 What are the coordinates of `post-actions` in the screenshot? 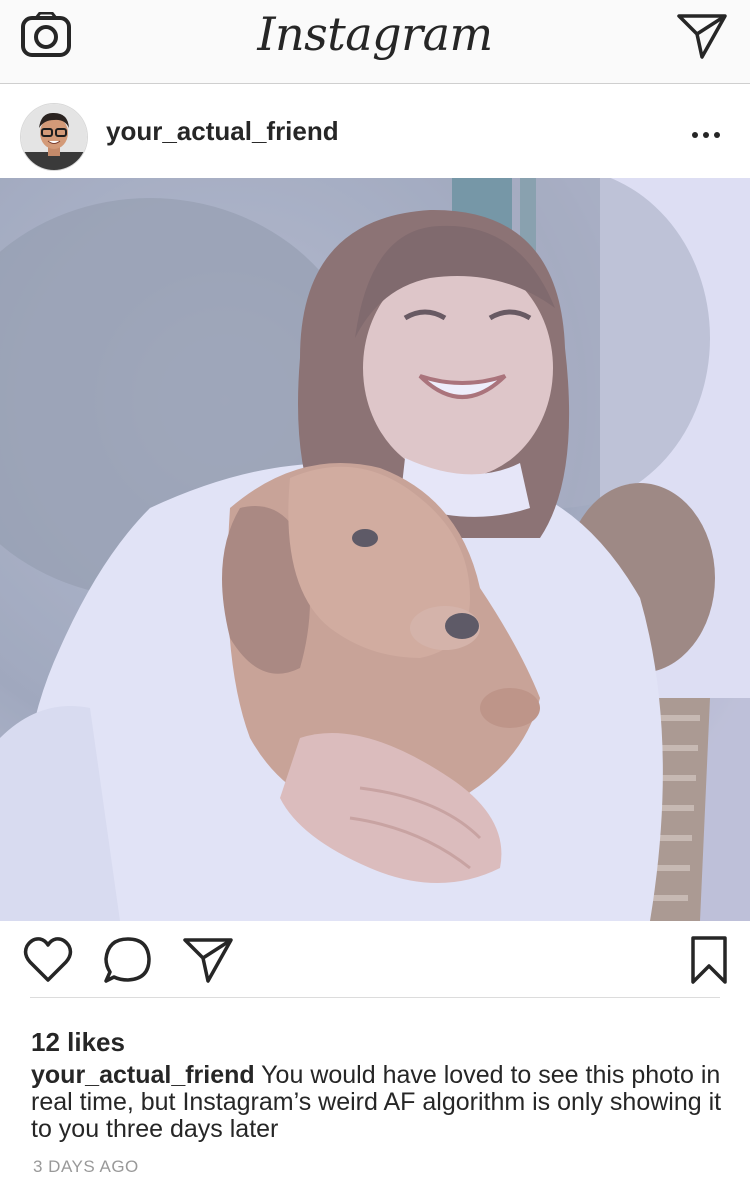 It's located at (375, 960).